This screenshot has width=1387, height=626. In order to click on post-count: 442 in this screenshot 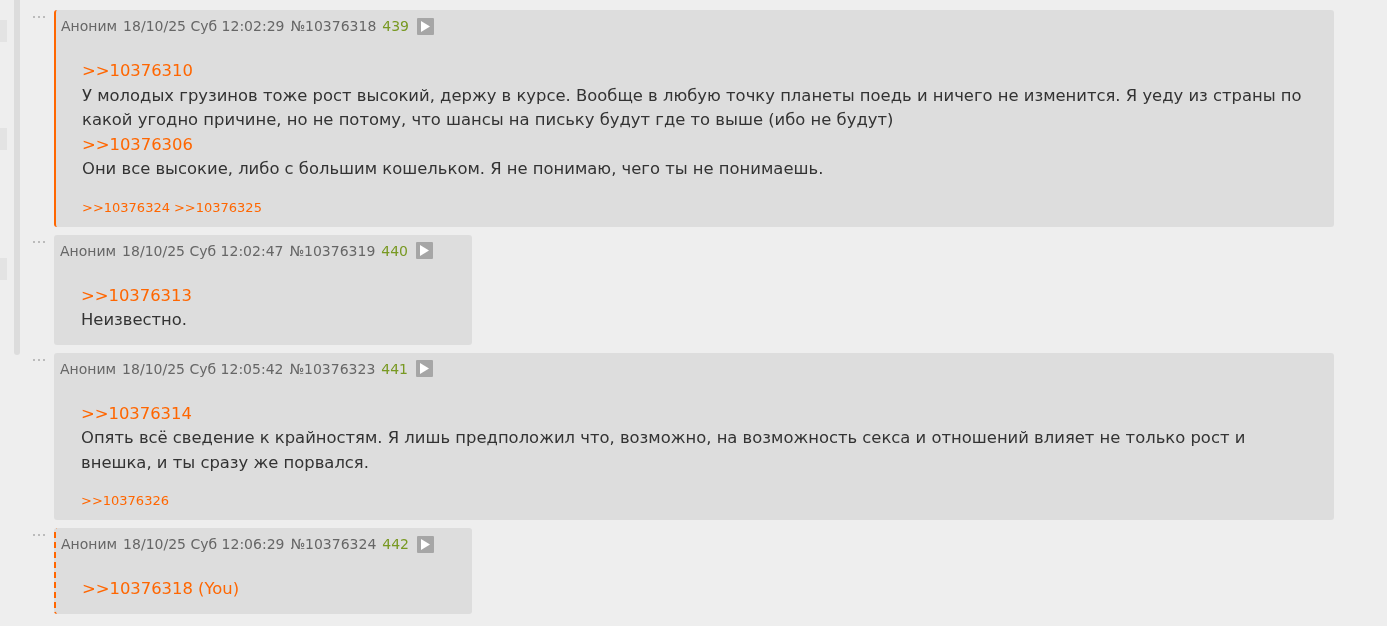, I will do `click(396, 544)`.